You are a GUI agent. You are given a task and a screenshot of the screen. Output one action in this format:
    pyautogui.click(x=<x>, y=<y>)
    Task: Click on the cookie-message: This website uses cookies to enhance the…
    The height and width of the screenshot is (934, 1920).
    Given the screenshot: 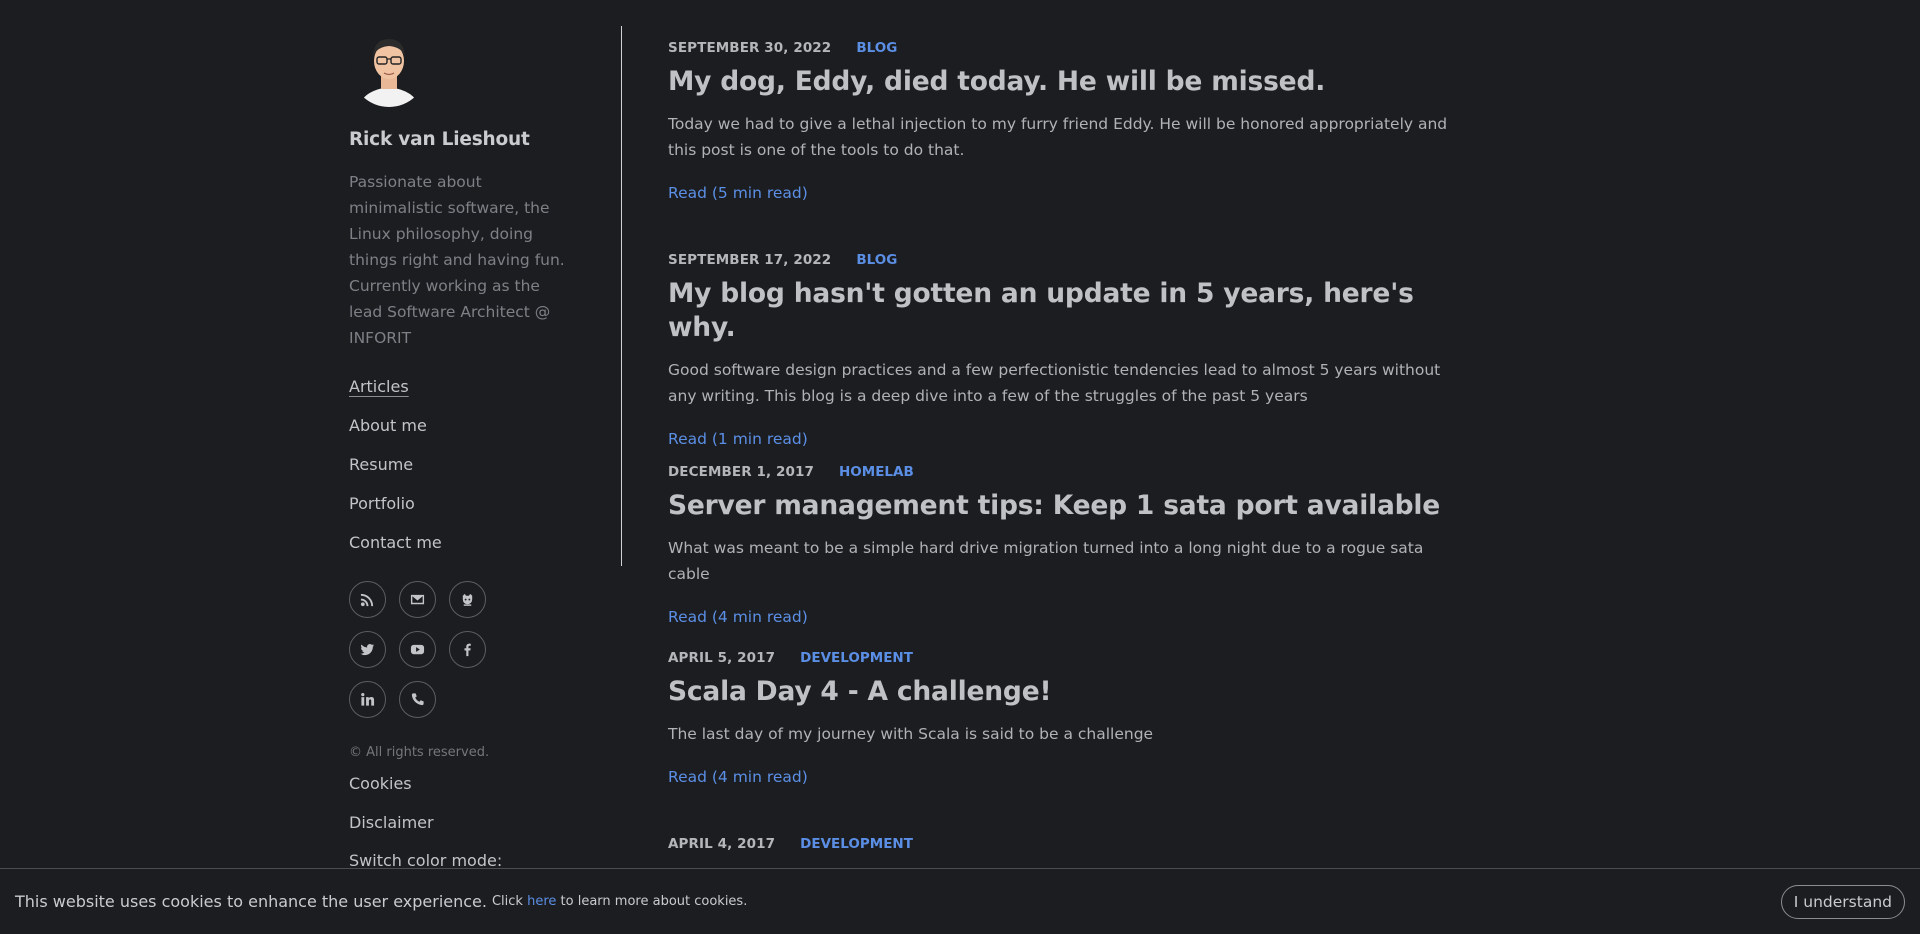 What is the action you would take?
    pyautogui.click(x=251, y=901)
    